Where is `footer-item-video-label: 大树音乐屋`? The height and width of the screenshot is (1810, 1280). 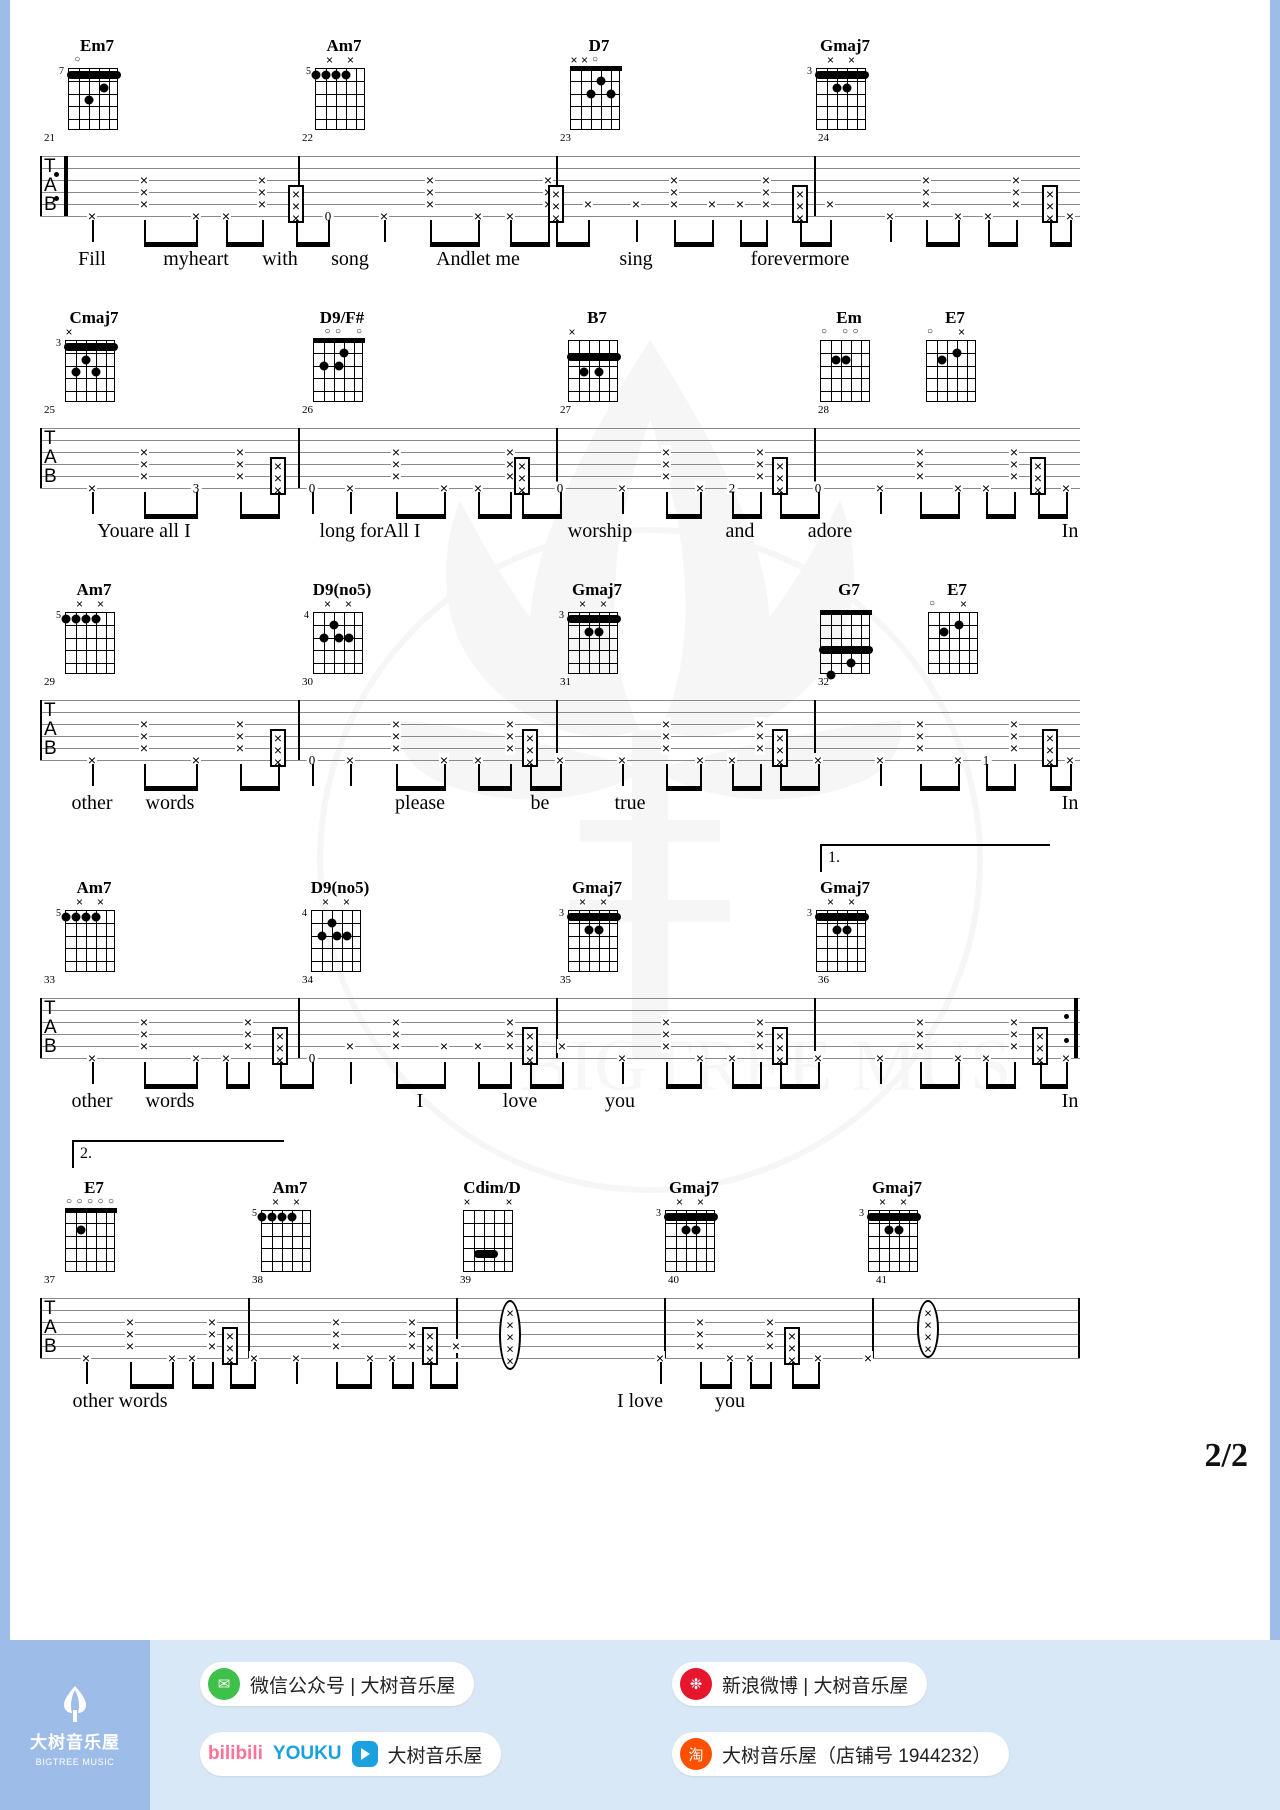
footer-item-video-label: 大树音乐屋 is located at coordinates (435, 1756).